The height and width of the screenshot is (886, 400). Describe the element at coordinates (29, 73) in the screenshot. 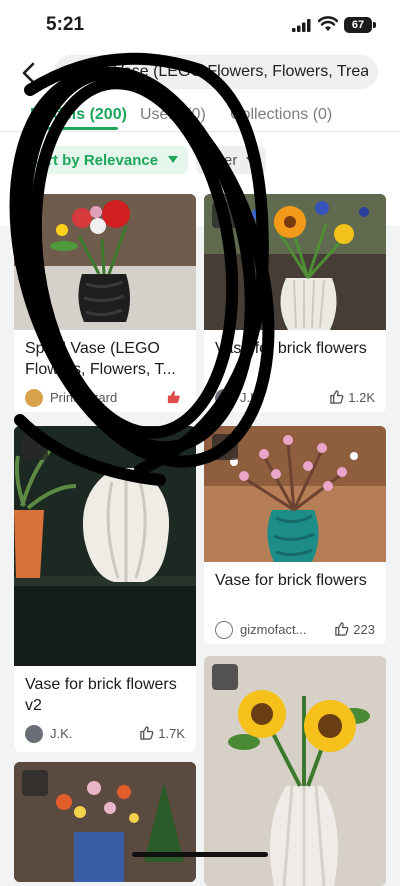

I see `back-arrow-icon` at that location.